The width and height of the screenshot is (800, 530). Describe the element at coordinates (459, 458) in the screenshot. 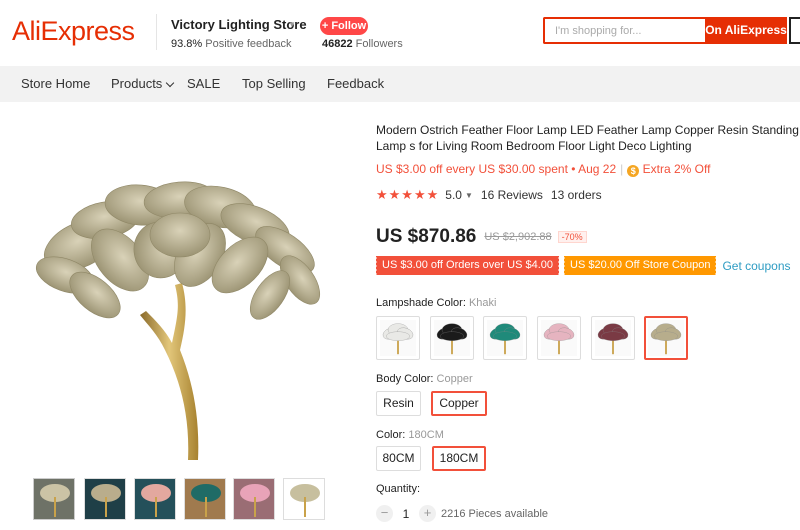

I see `size-option-180cm: 180CM` at that location.